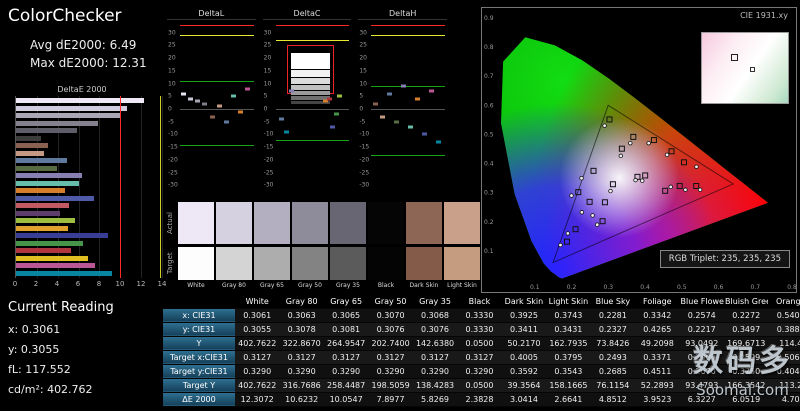  I want to click on table-cell: 4.8512, so click(613, 399).